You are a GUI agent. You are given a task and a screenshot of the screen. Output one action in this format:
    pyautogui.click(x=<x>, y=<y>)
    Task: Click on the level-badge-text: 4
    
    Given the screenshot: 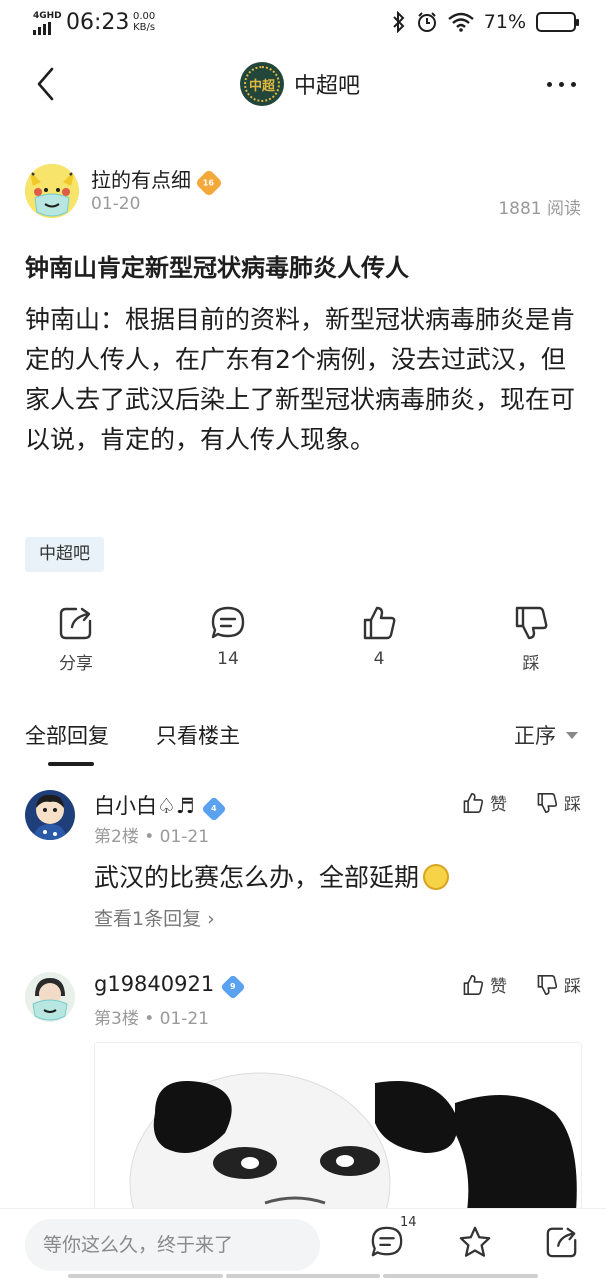 What is the action you would take?
    pyautogui.click(x=213, y=808)
    